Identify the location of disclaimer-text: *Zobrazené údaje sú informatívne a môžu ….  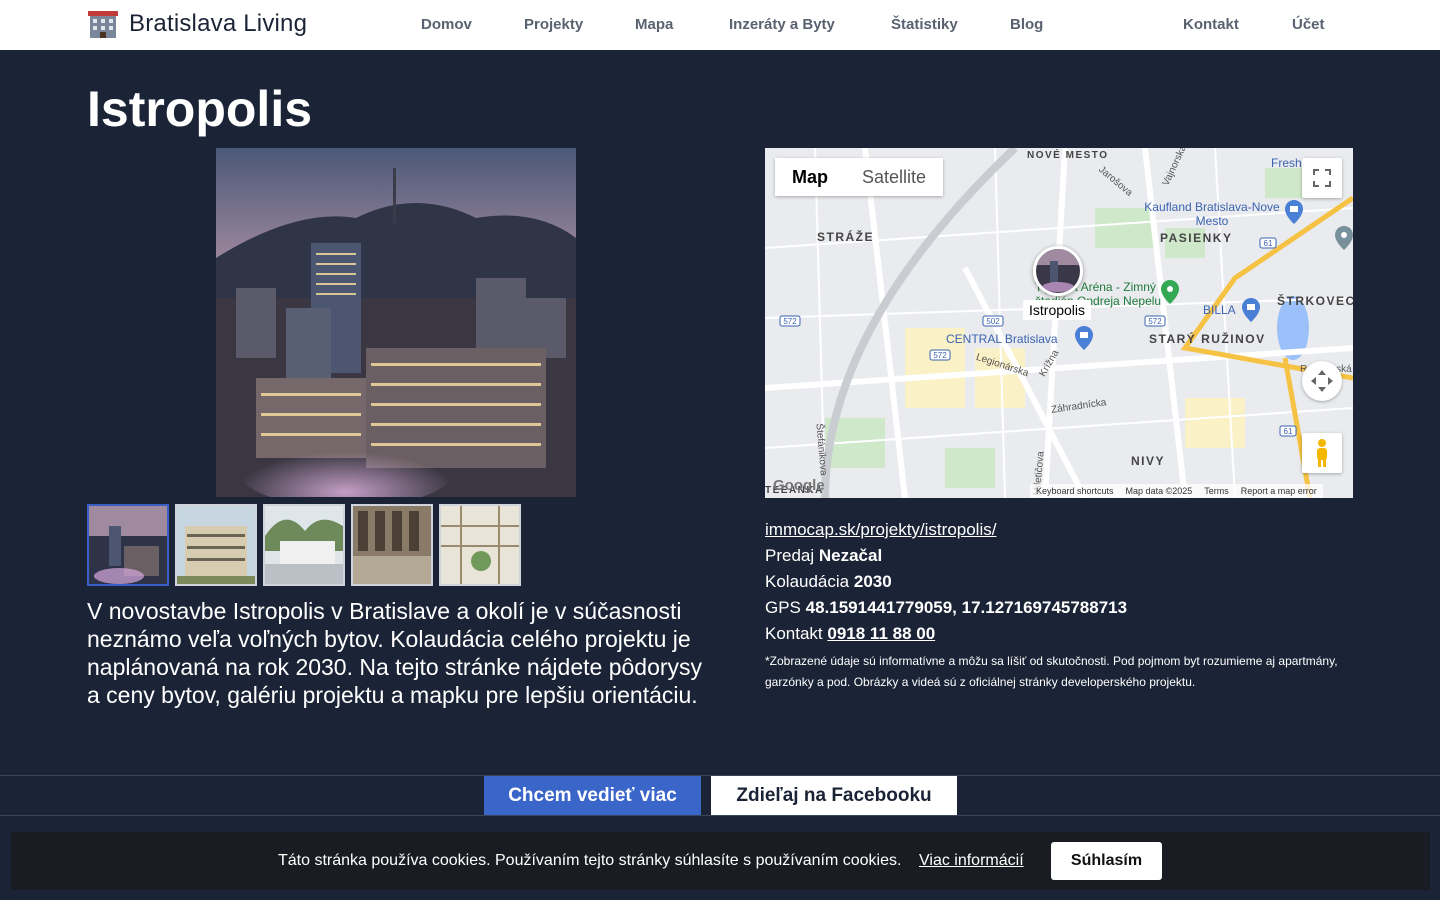
(1051, 671).